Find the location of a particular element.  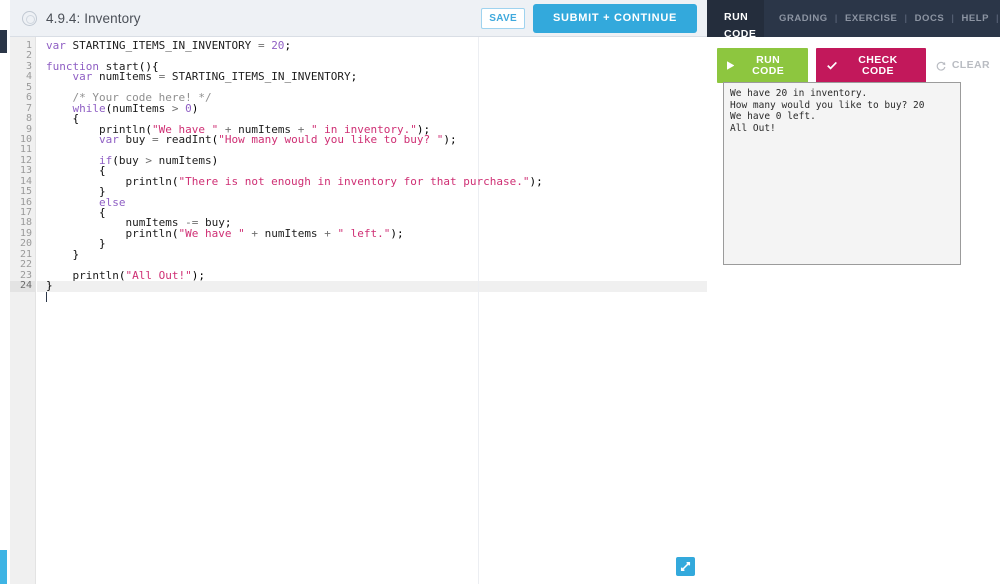

save-button: SAVE is located at coordinates (503, 18).